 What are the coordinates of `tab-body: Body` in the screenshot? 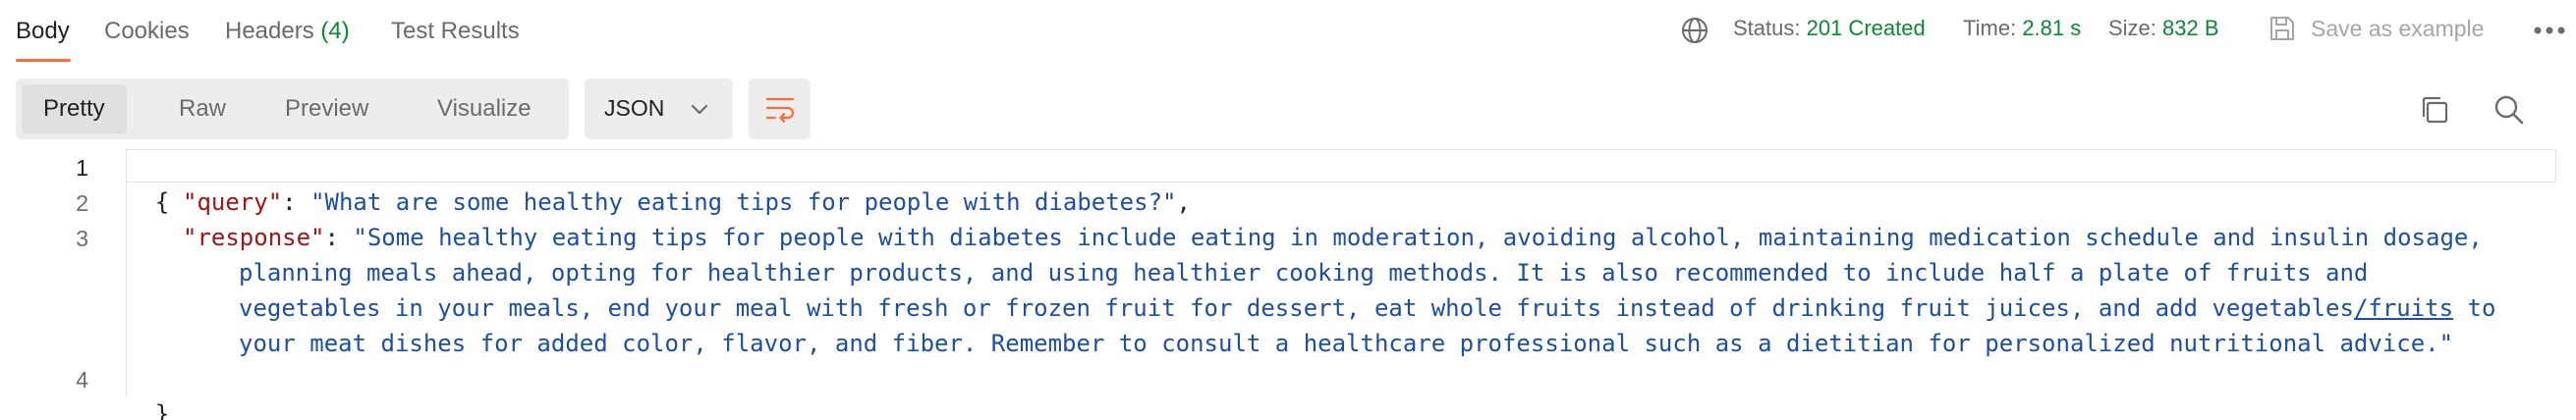 It's located at (43, 31).